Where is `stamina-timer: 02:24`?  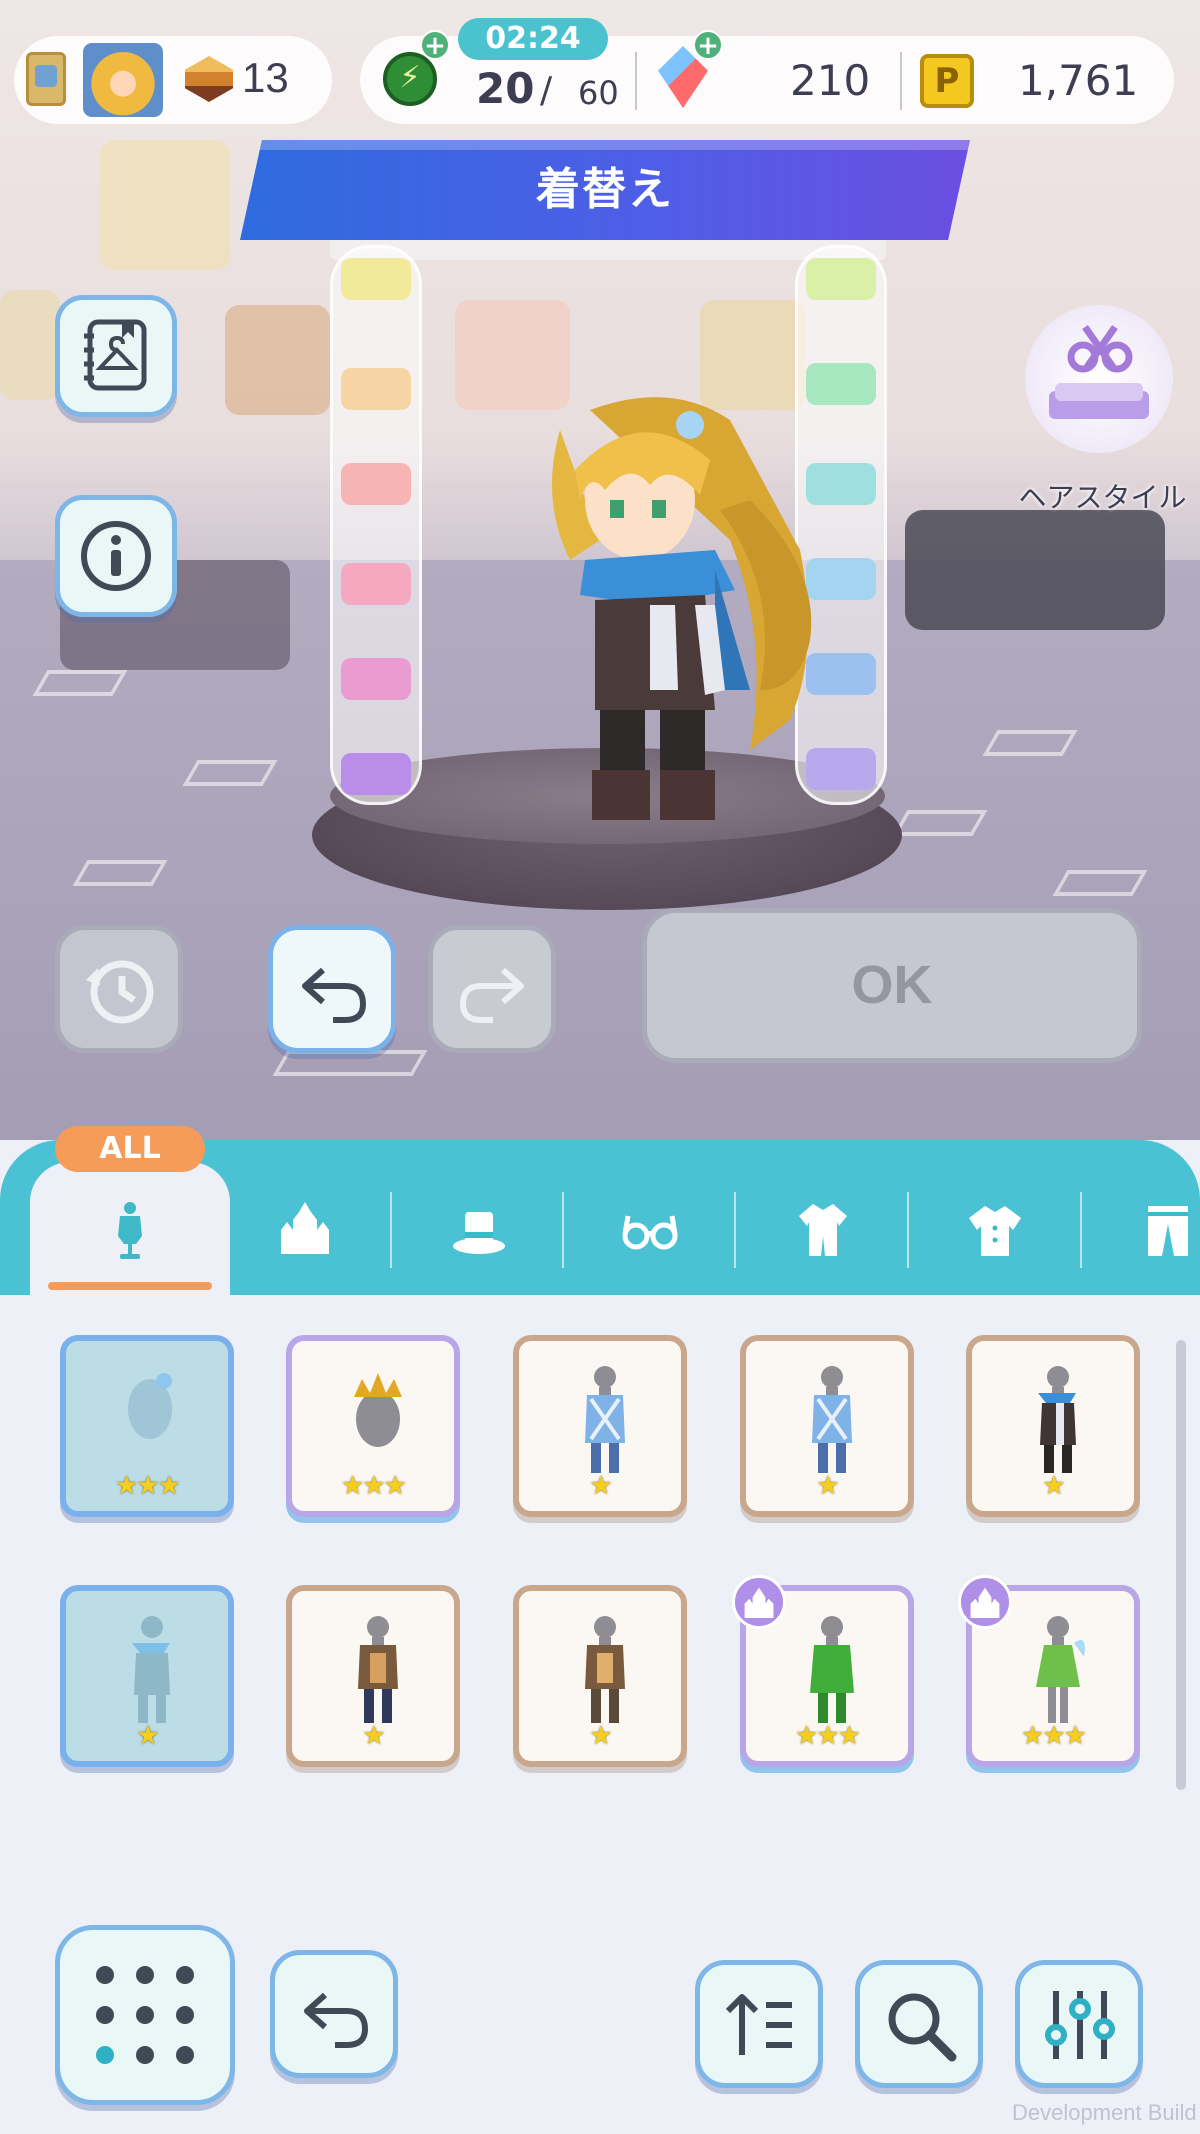 stamina-timer: 02:24 is located at coordinates (533, 39).